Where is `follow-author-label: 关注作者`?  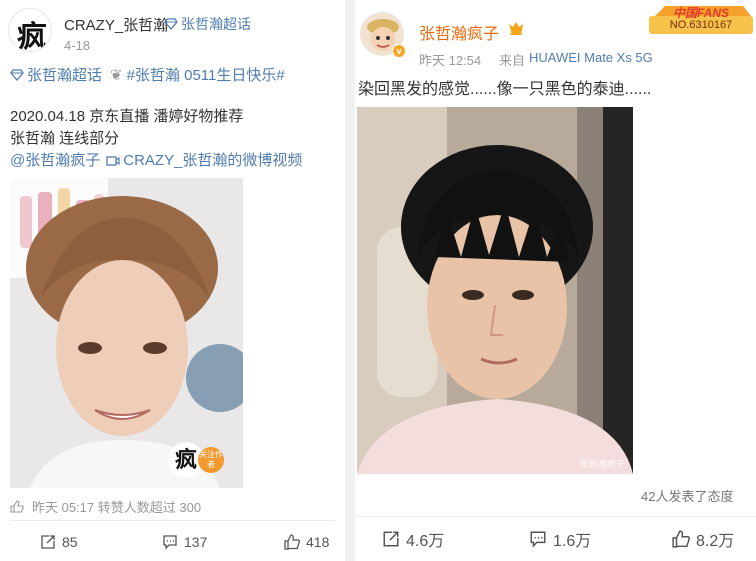 follow-author-label: 关注作者 is located at coordinates (211, 460).